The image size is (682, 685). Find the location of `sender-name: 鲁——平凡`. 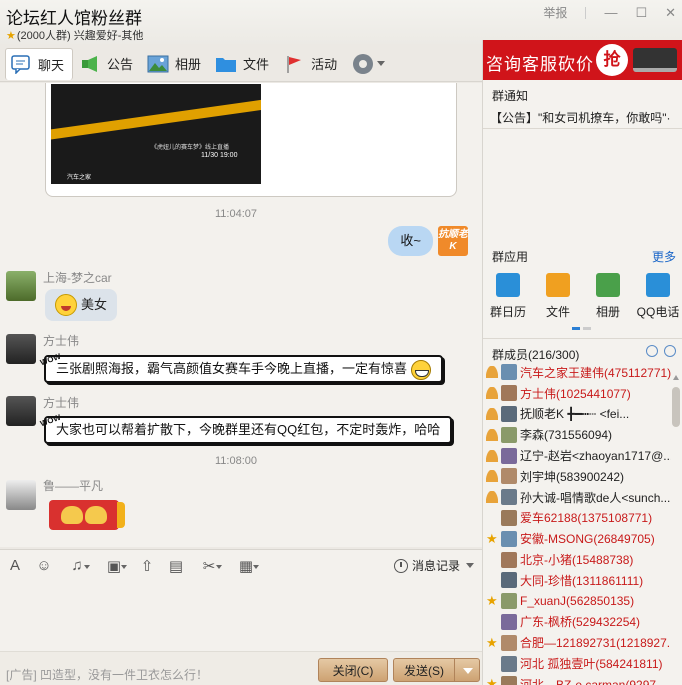

sender-name: 鲁——平凡 is located at coordinates (73, 485).